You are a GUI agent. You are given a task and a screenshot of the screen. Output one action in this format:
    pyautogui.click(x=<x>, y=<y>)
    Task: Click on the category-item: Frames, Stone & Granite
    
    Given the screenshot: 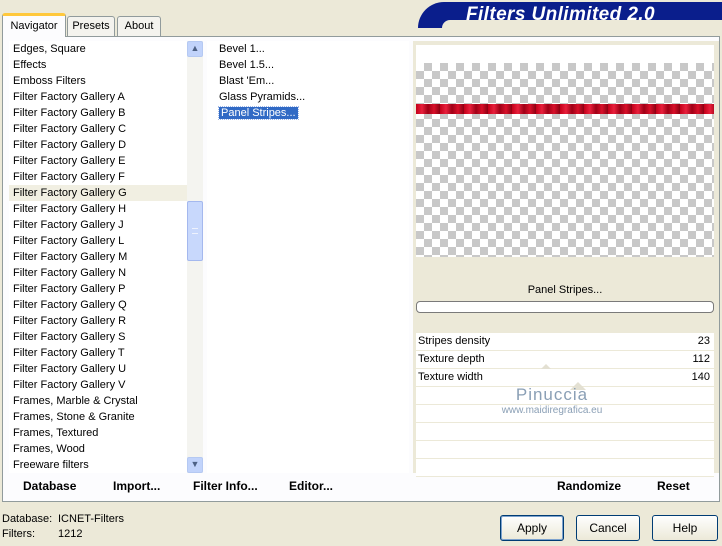 What is the action you would take?
    pyautogui.click(x=99, y=417)
    